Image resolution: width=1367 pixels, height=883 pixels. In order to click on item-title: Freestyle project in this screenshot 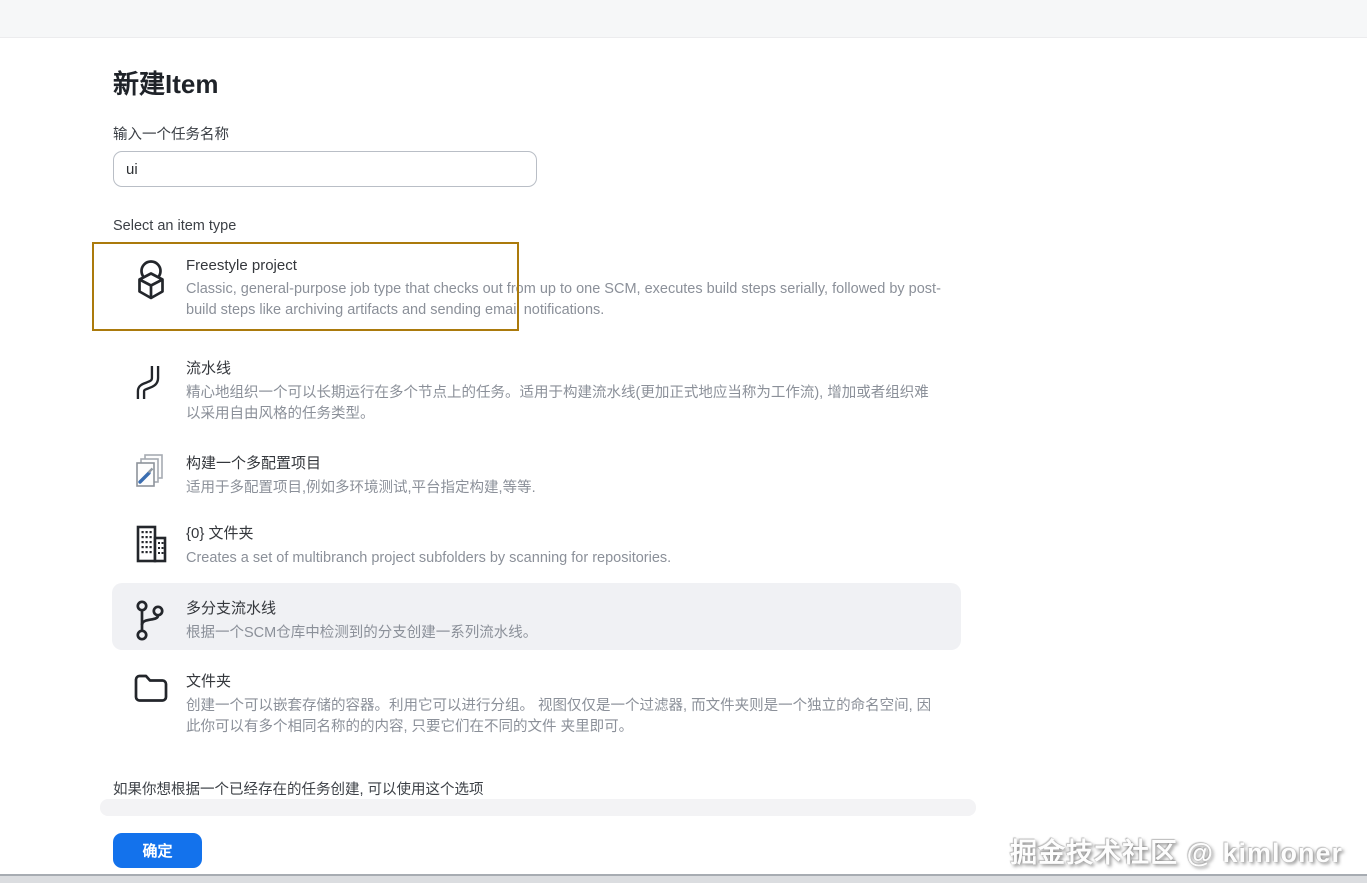, I will do `click(241, 265)`.